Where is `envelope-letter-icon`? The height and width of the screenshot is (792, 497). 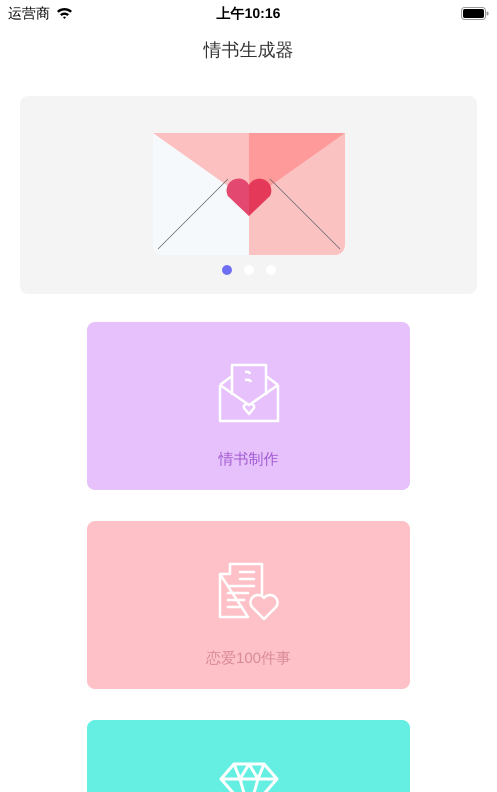 envelope-letter-icon is located at coordinates (249, 393).